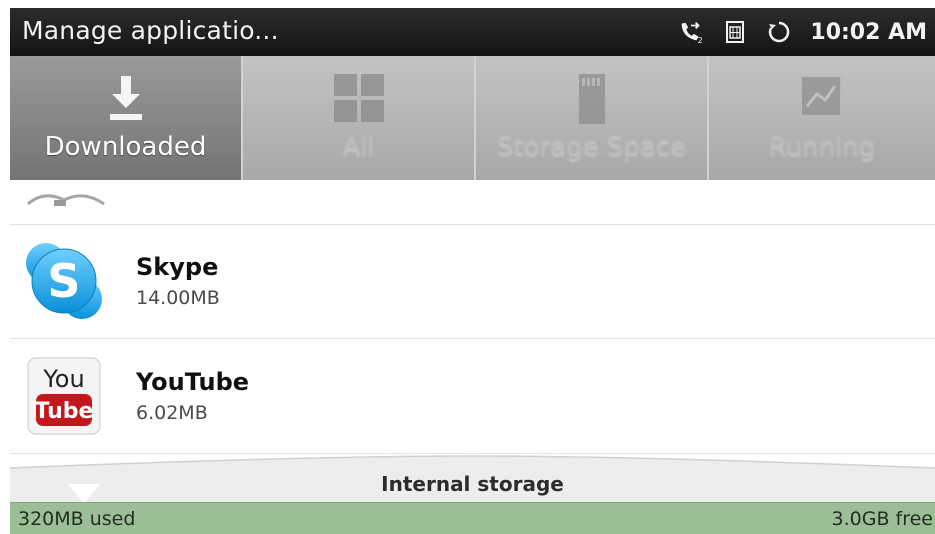 Image resolution: width=935 pixels, height=534 pixels. I want to click on sd-card-icon, so click(592, 100).